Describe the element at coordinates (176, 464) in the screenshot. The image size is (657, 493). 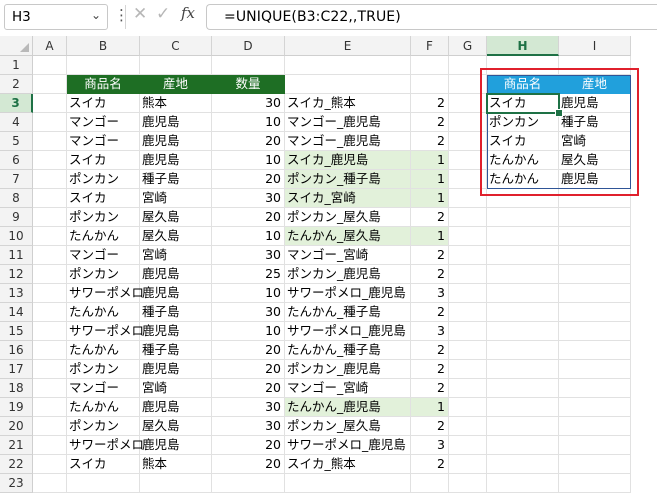
I see `origin-cell: 熊本` at that location.